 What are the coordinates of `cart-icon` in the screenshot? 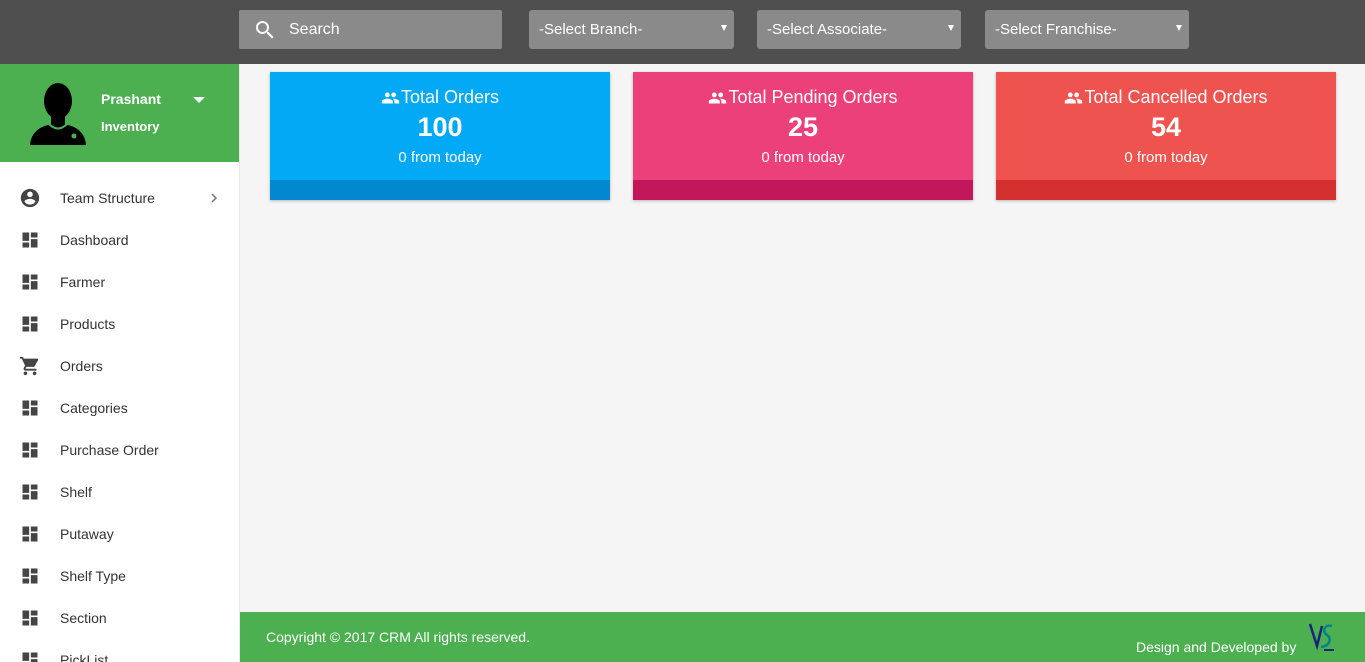 It's located at (30, 366).